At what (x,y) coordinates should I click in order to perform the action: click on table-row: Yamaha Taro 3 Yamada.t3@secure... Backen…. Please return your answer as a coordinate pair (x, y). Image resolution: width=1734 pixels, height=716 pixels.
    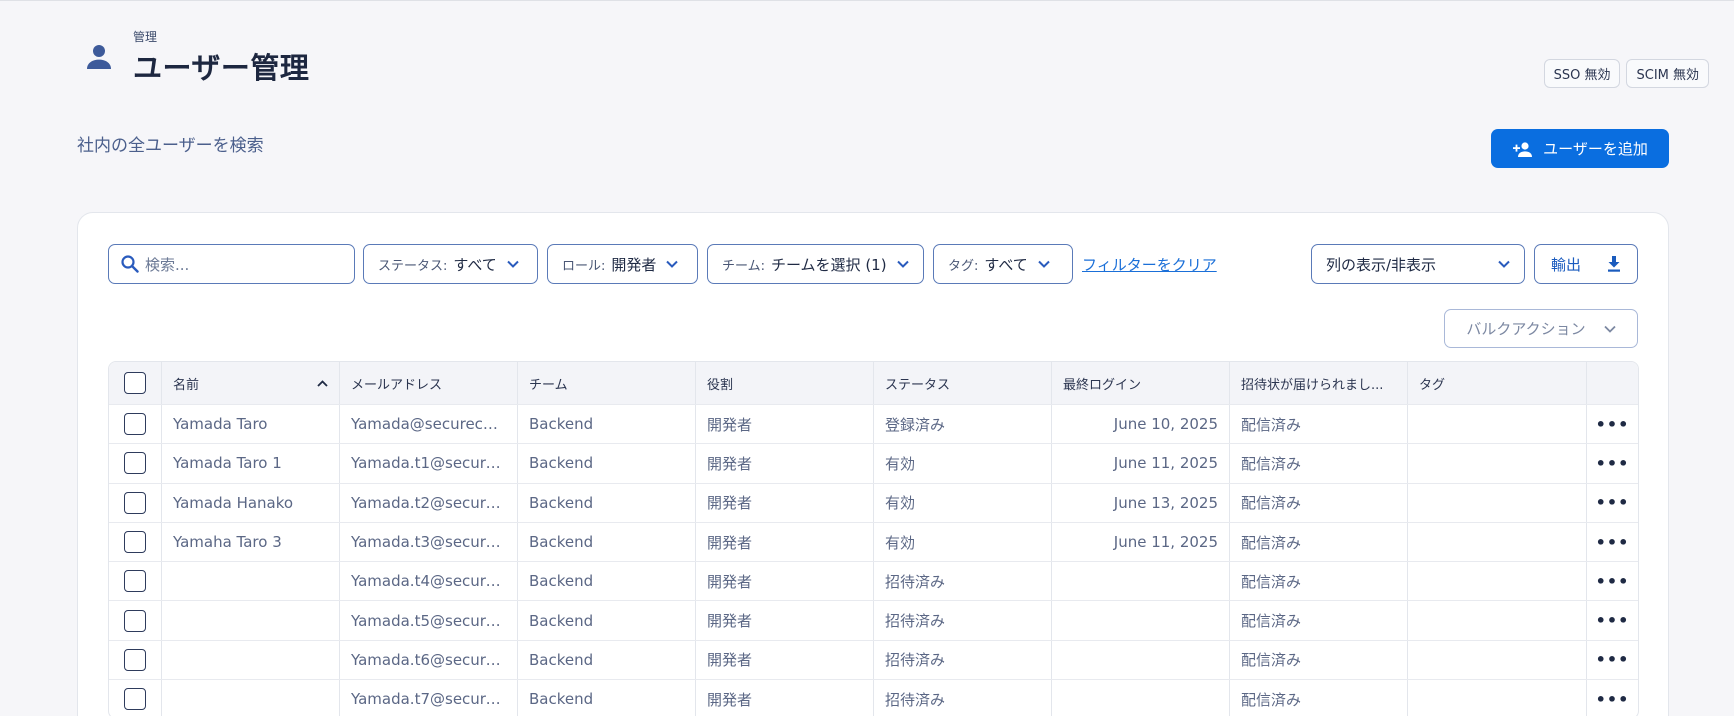
    Looking at the image, I should click on (873, 541).